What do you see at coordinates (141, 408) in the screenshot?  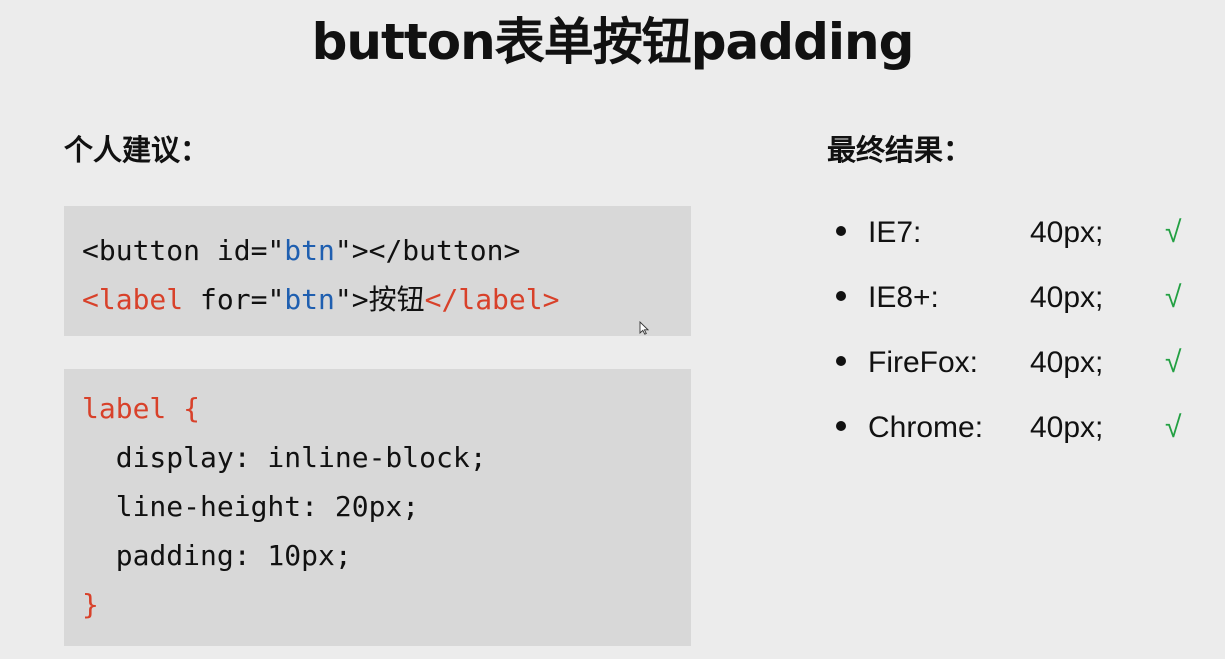 I see `code-line-selector: label {` at bounding box center [141, 408].